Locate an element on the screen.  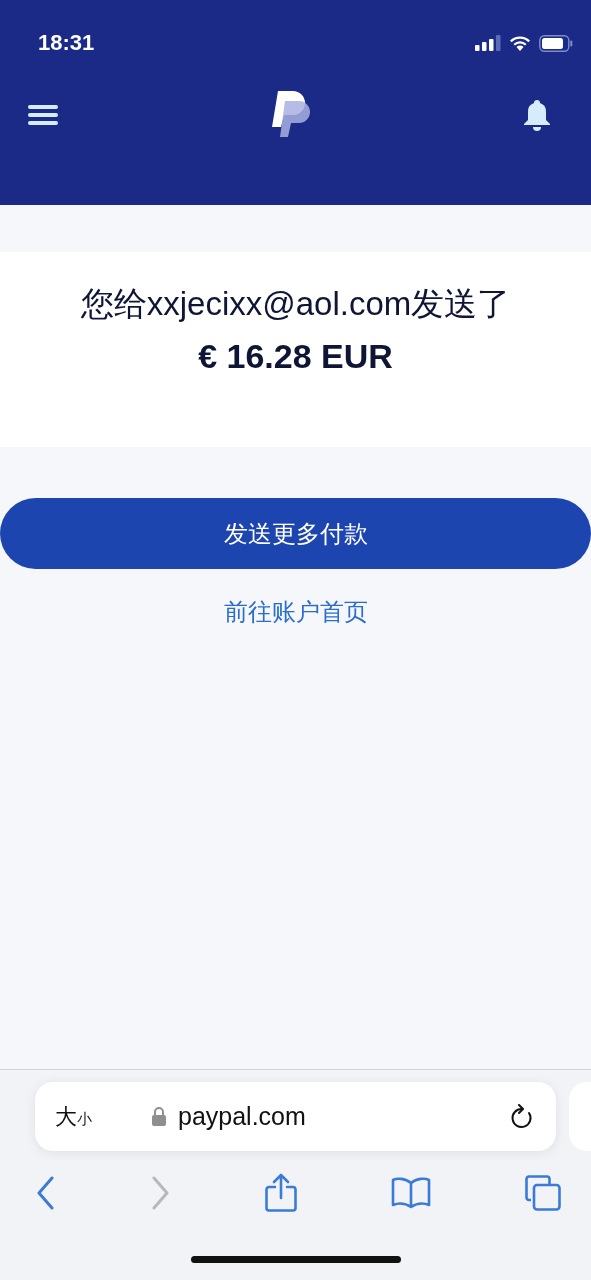
status-time: 18:31 is located at coordinates (66, 43).